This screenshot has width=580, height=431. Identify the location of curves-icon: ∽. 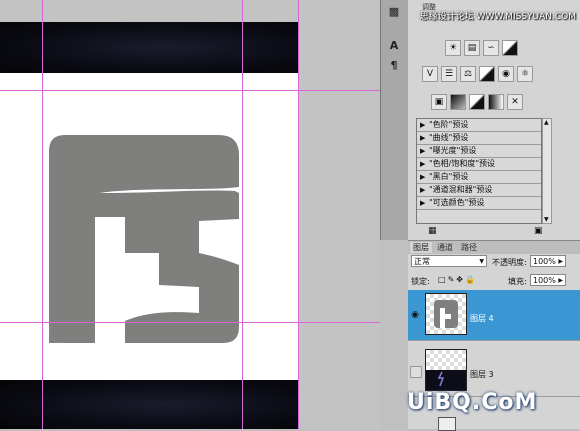
(491, 48).